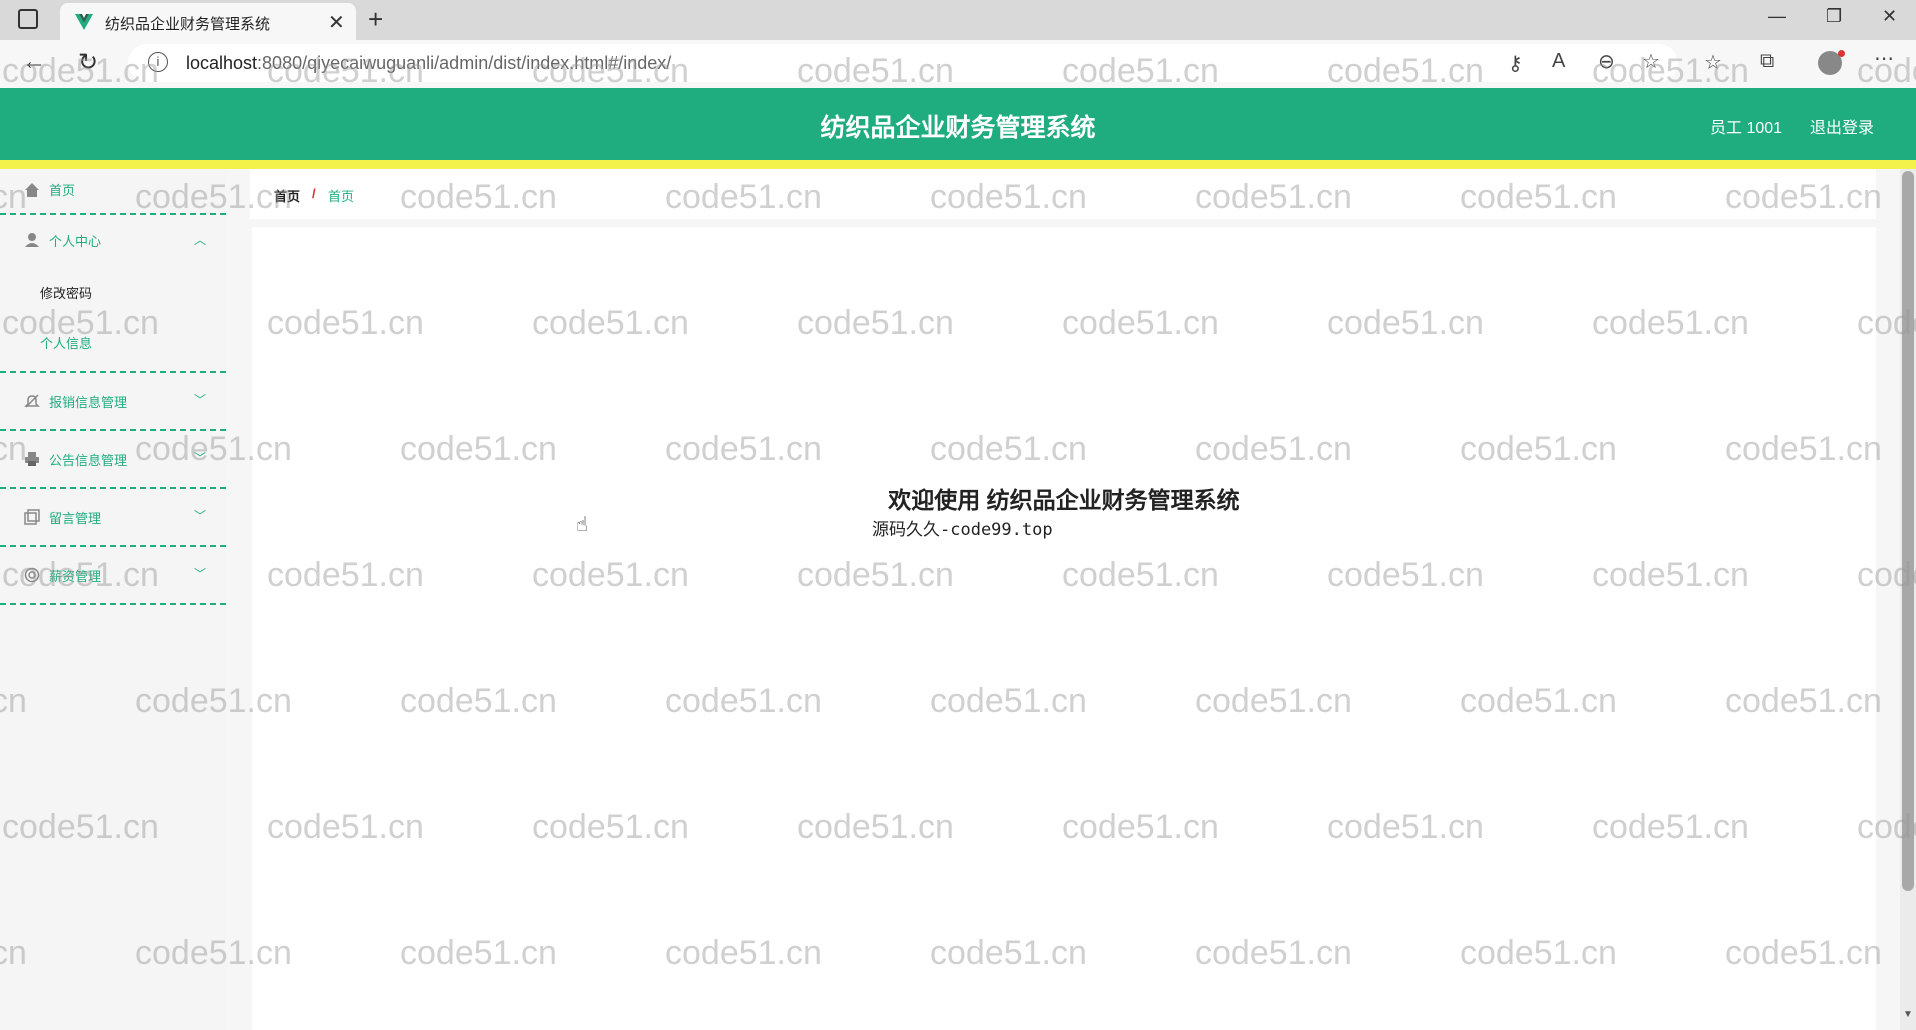 The image size is (1916, 1030). What do you see at coordinates (958, 20) in the screenshot?
I see `browser-tab-bar: 纺织品企业财务管理系统 ✕ + — ❐ ✕` at bounding box center [958, 20].